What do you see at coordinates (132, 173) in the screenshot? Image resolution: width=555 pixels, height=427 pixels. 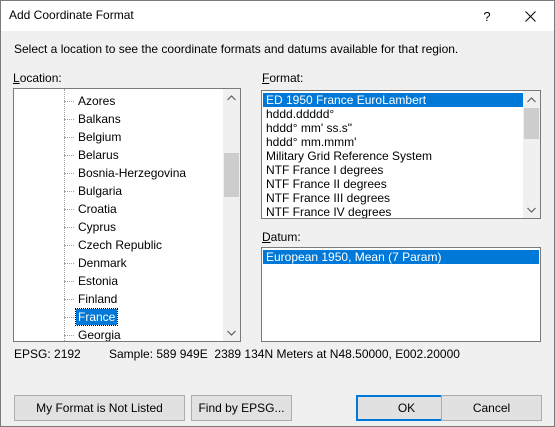 I see `tree-item-label: Bosnia-Herzegovina` at bounding box center [132, 173].